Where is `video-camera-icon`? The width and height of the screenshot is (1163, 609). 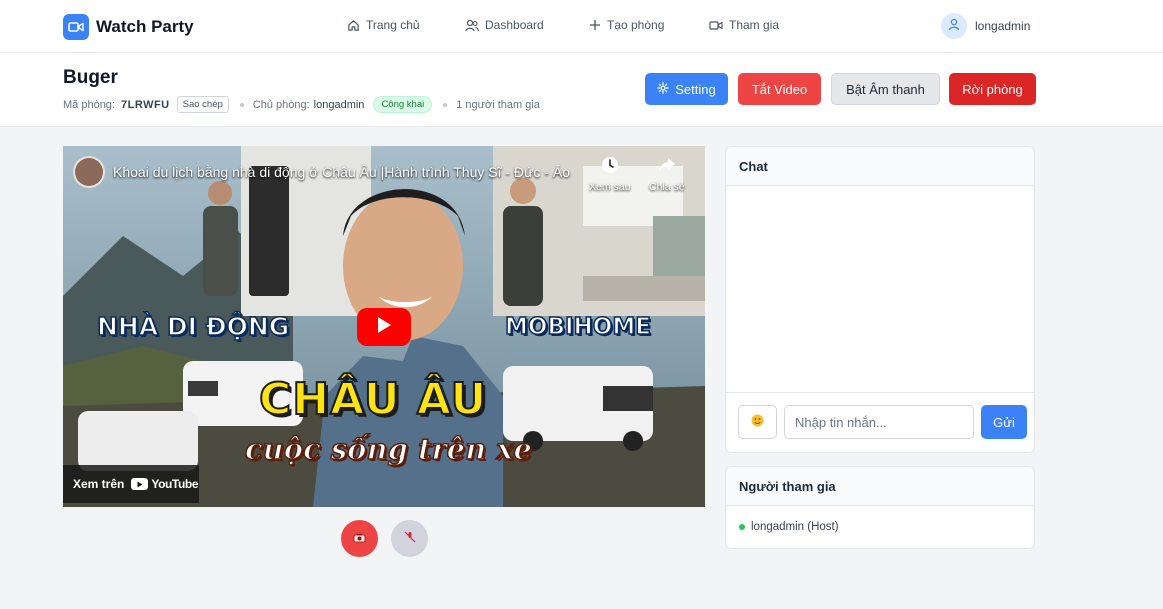 video-camera-icon is located at coordinates (76, 27).